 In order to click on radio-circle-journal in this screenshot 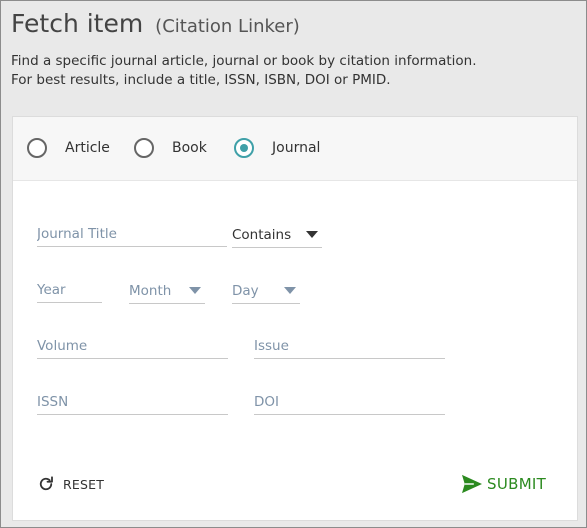, I will do `click(244, 148)`.